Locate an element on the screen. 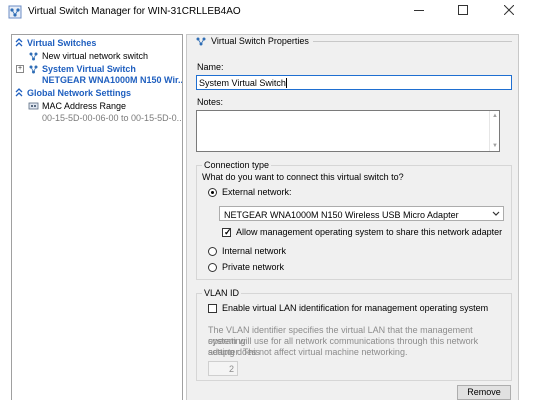 The image size is (533, 400). sidebar-item-mac-address-range: MAC Address Range is located at coordinates (97, 106).